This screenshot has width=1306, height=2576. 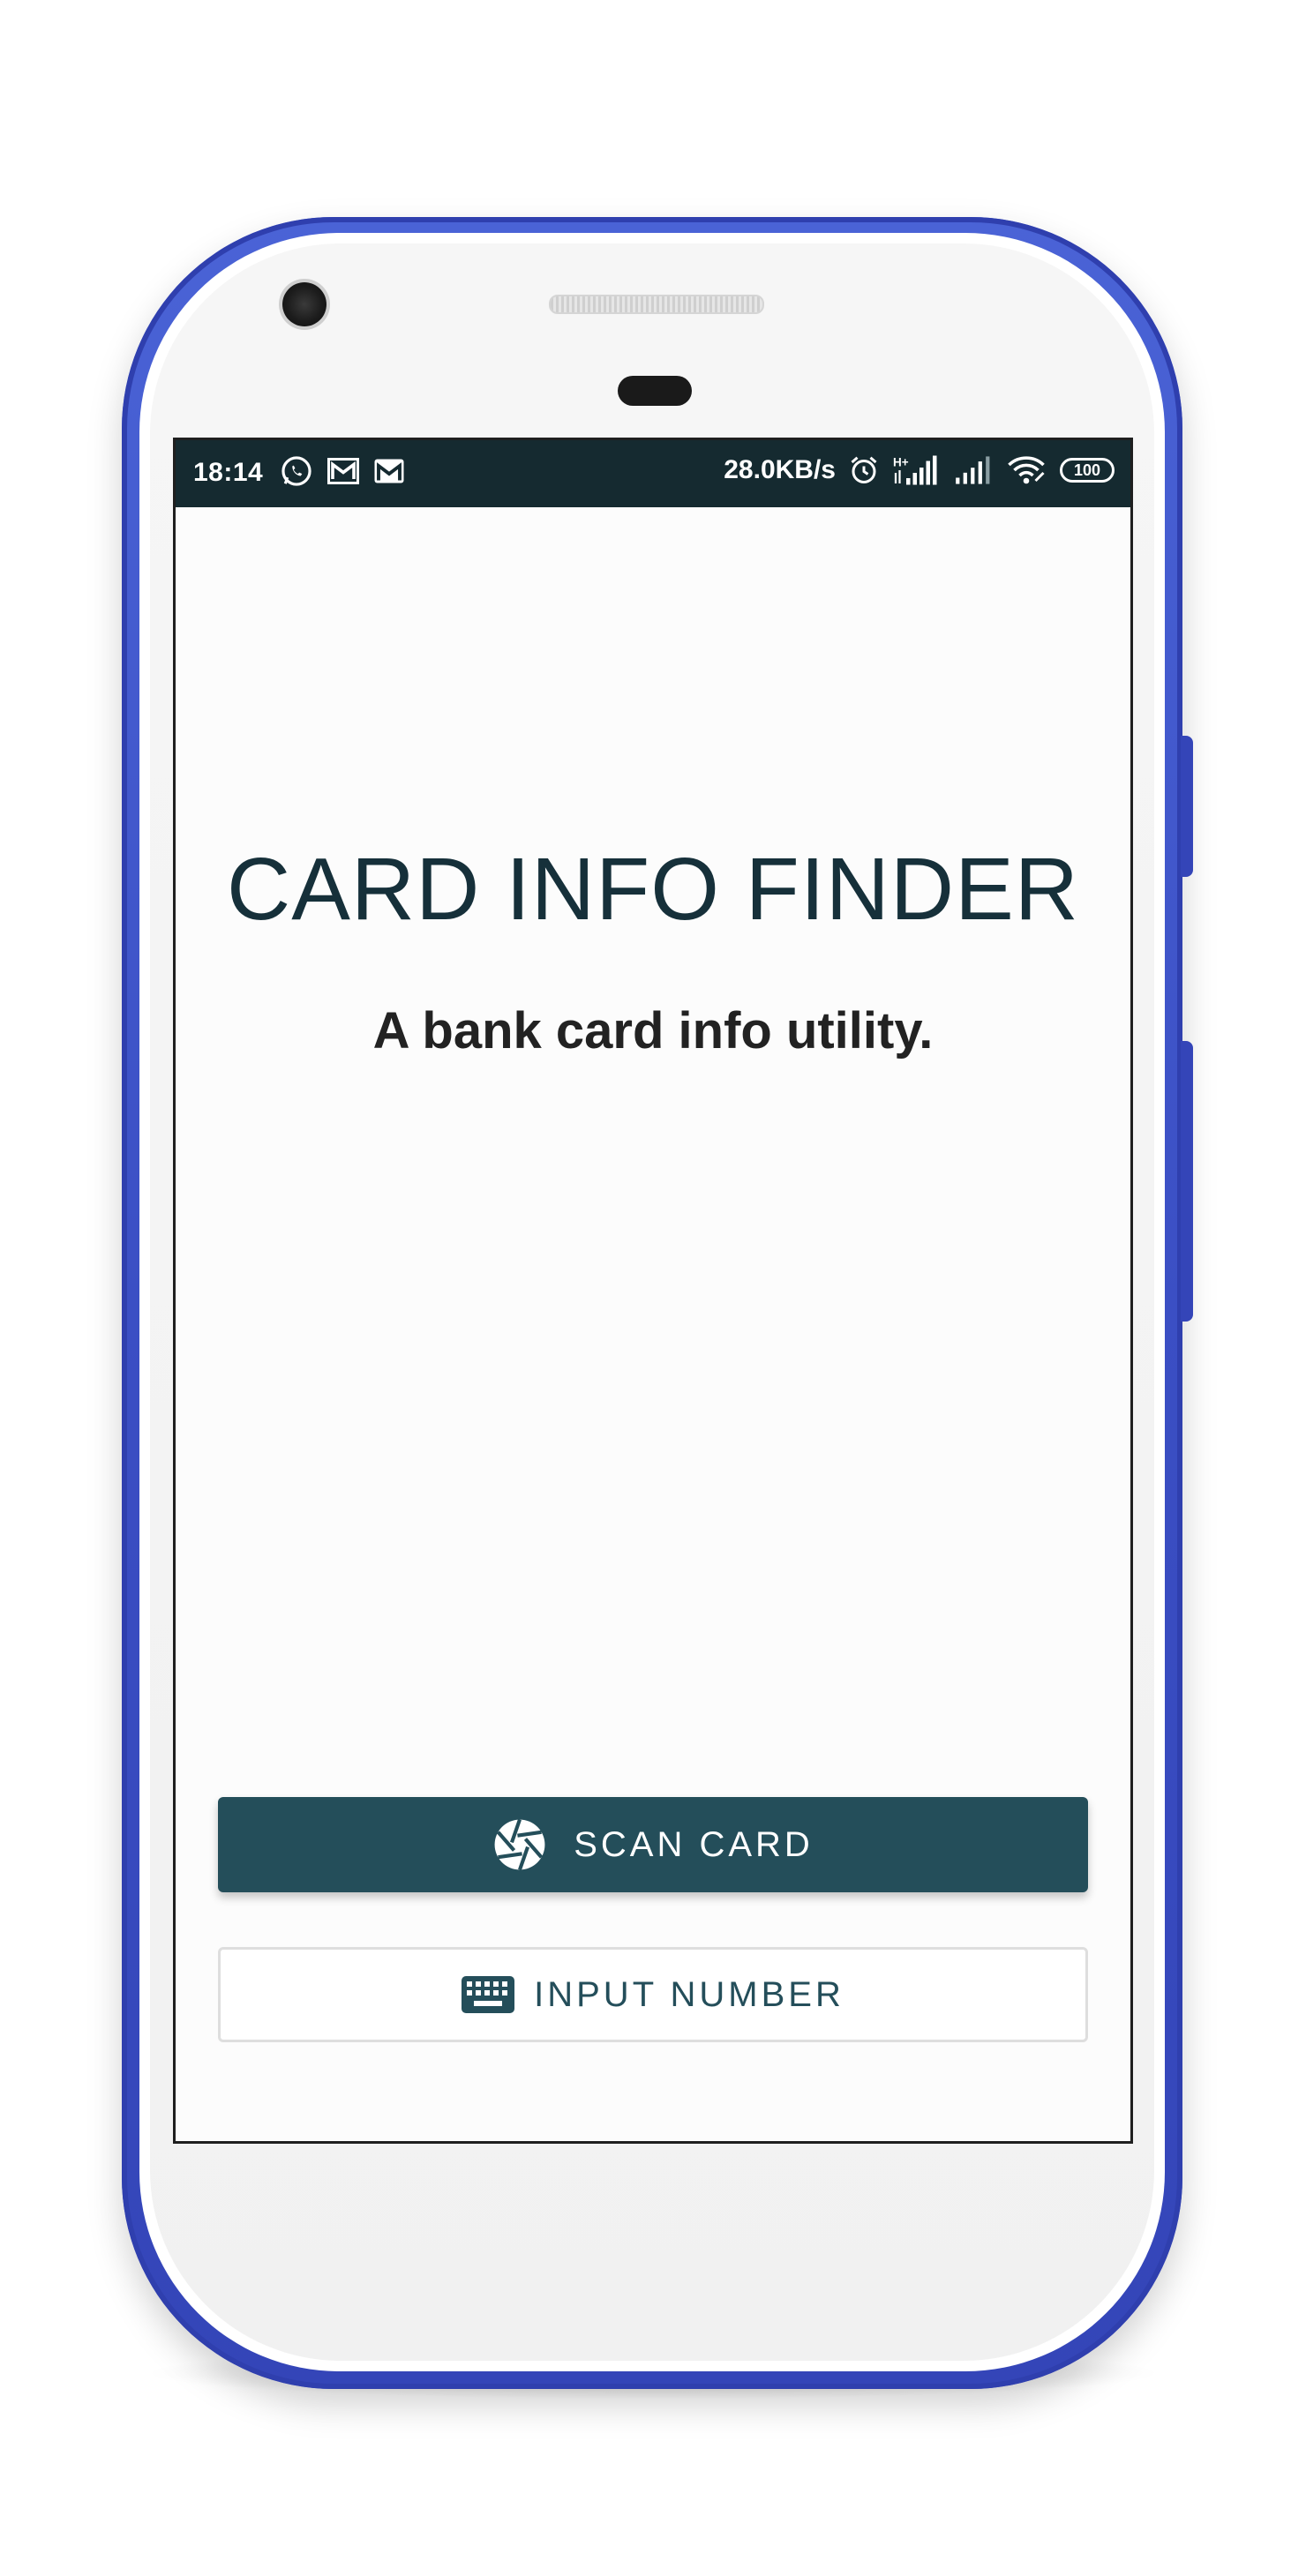 I want to click on gmail-icon, so click(x=389, y=471).